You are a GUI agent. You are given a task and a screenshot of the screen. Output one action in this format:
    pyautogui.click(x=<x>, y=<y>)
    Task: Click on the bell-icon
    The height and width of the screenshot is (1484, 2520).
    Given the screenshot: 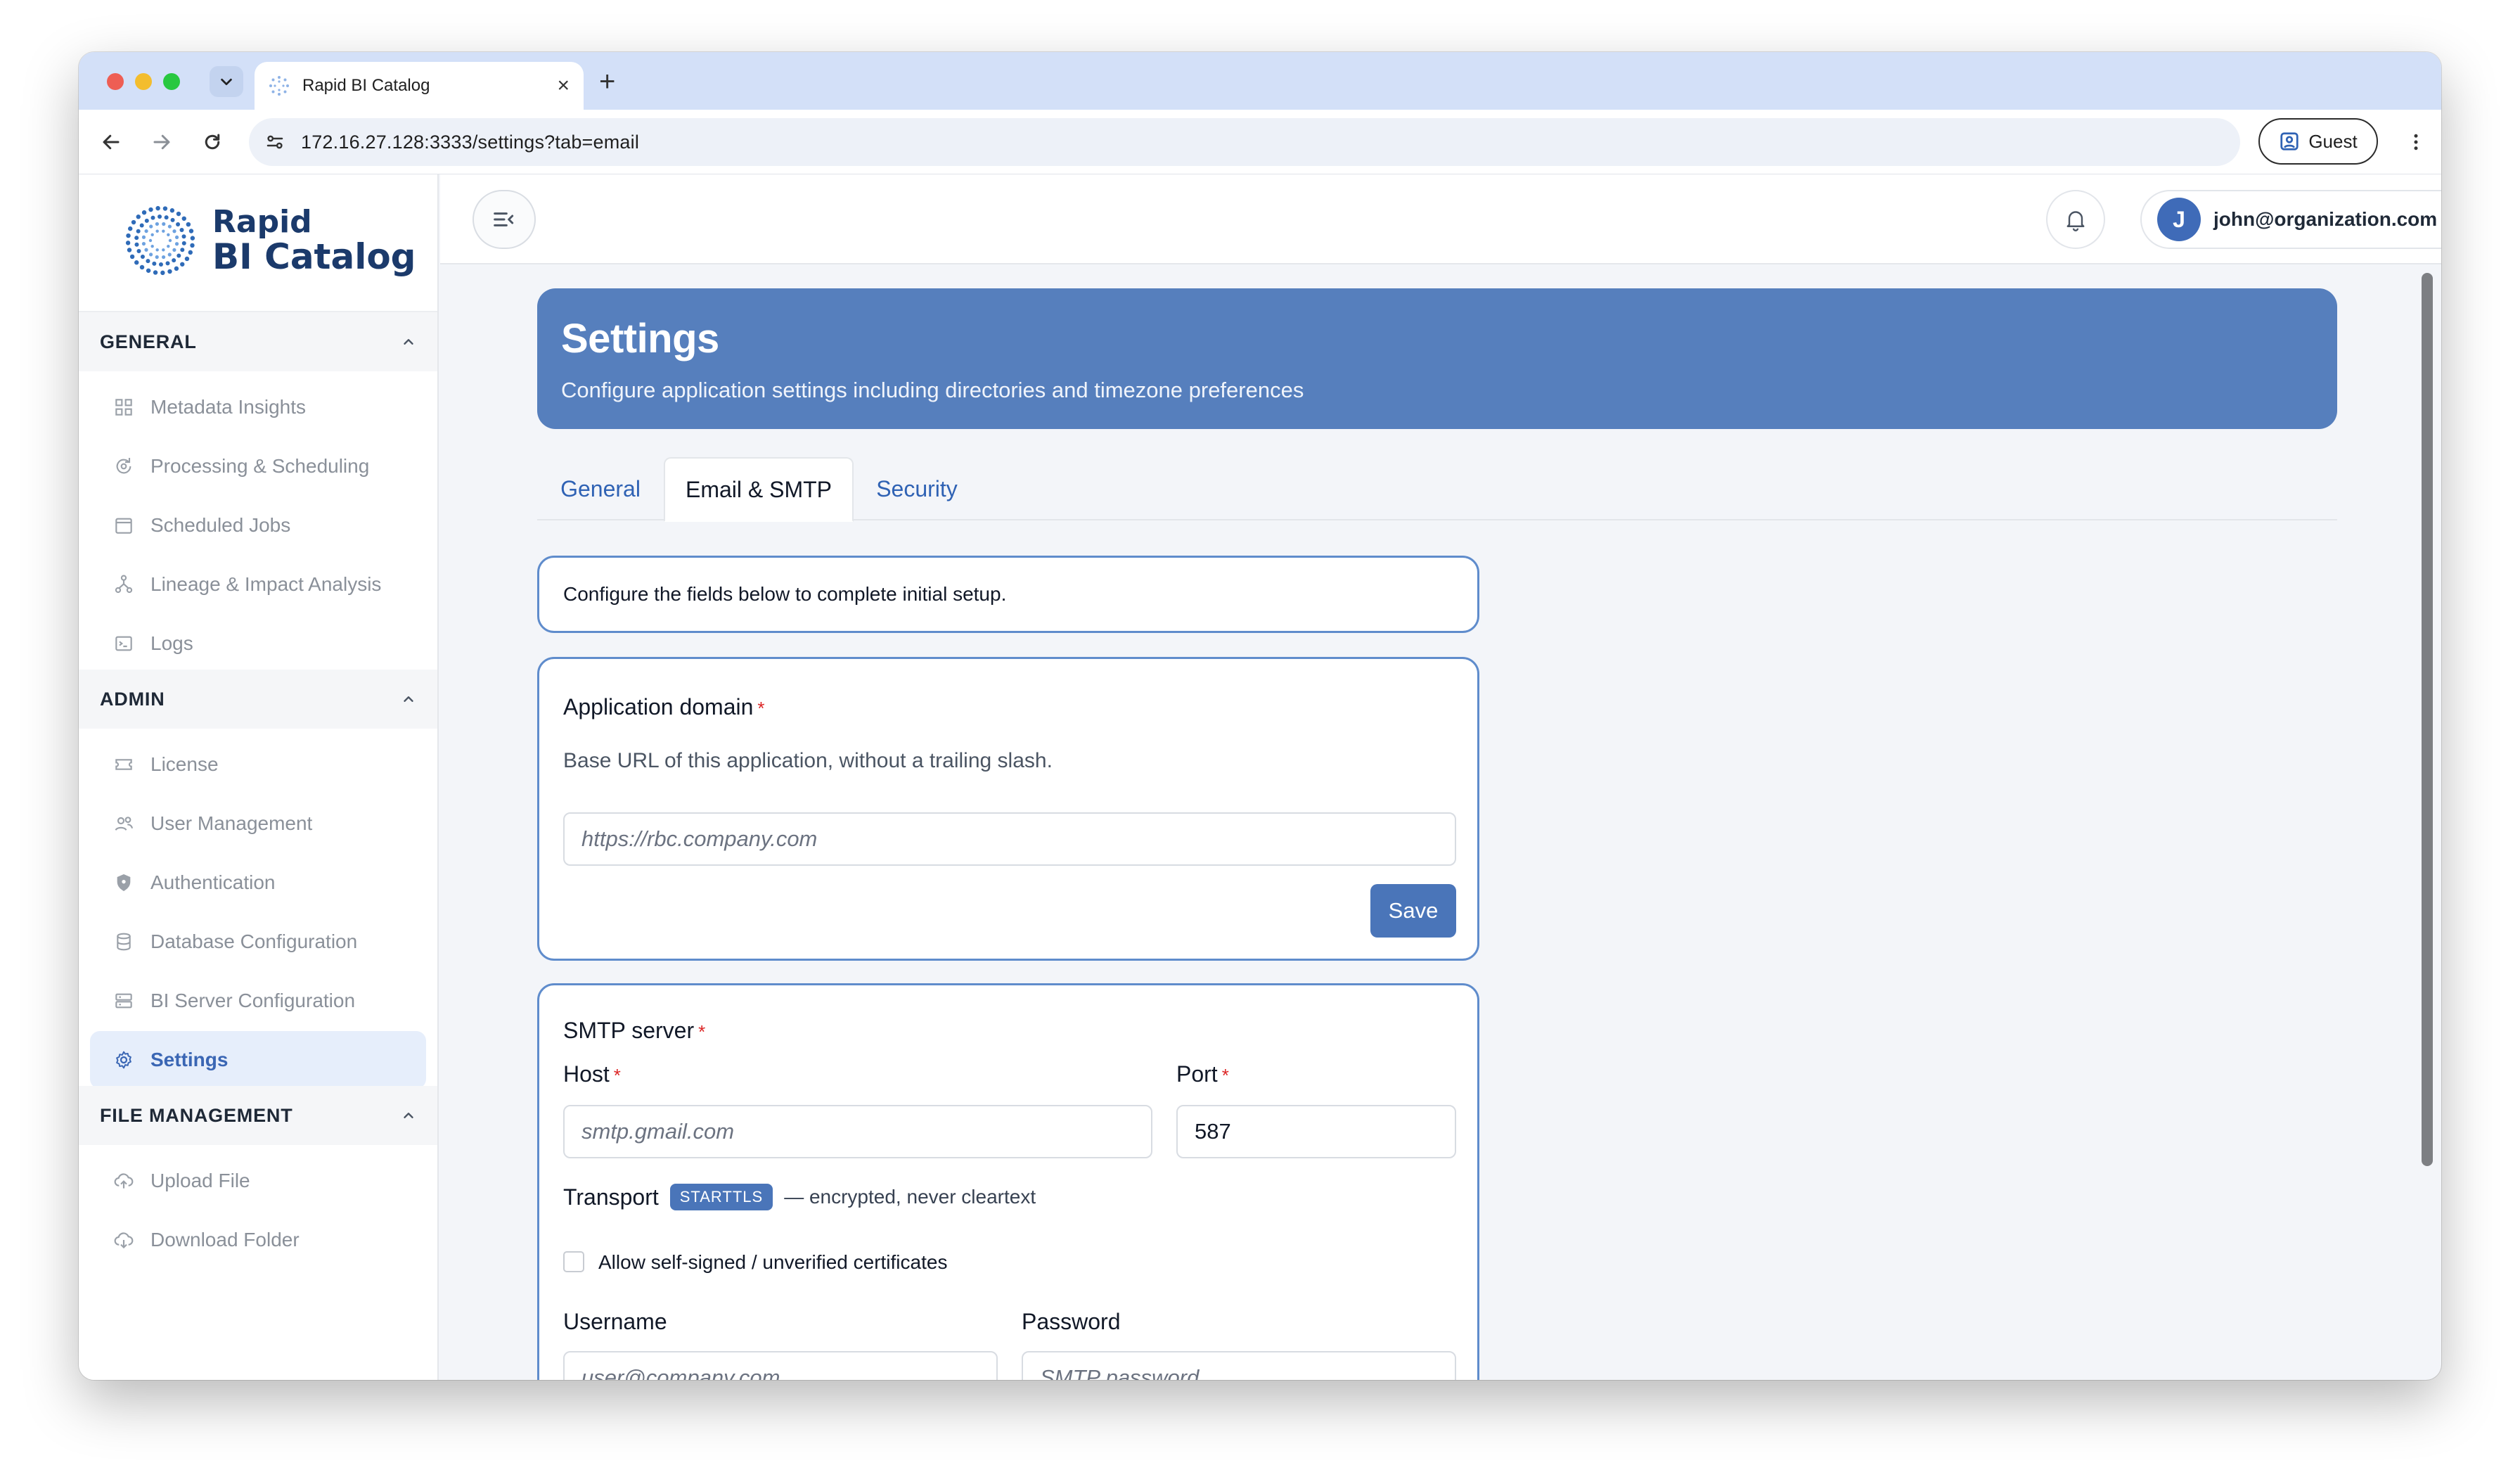 What is the action you would take?
    pyautogui.click(x=2075, y=221)
    